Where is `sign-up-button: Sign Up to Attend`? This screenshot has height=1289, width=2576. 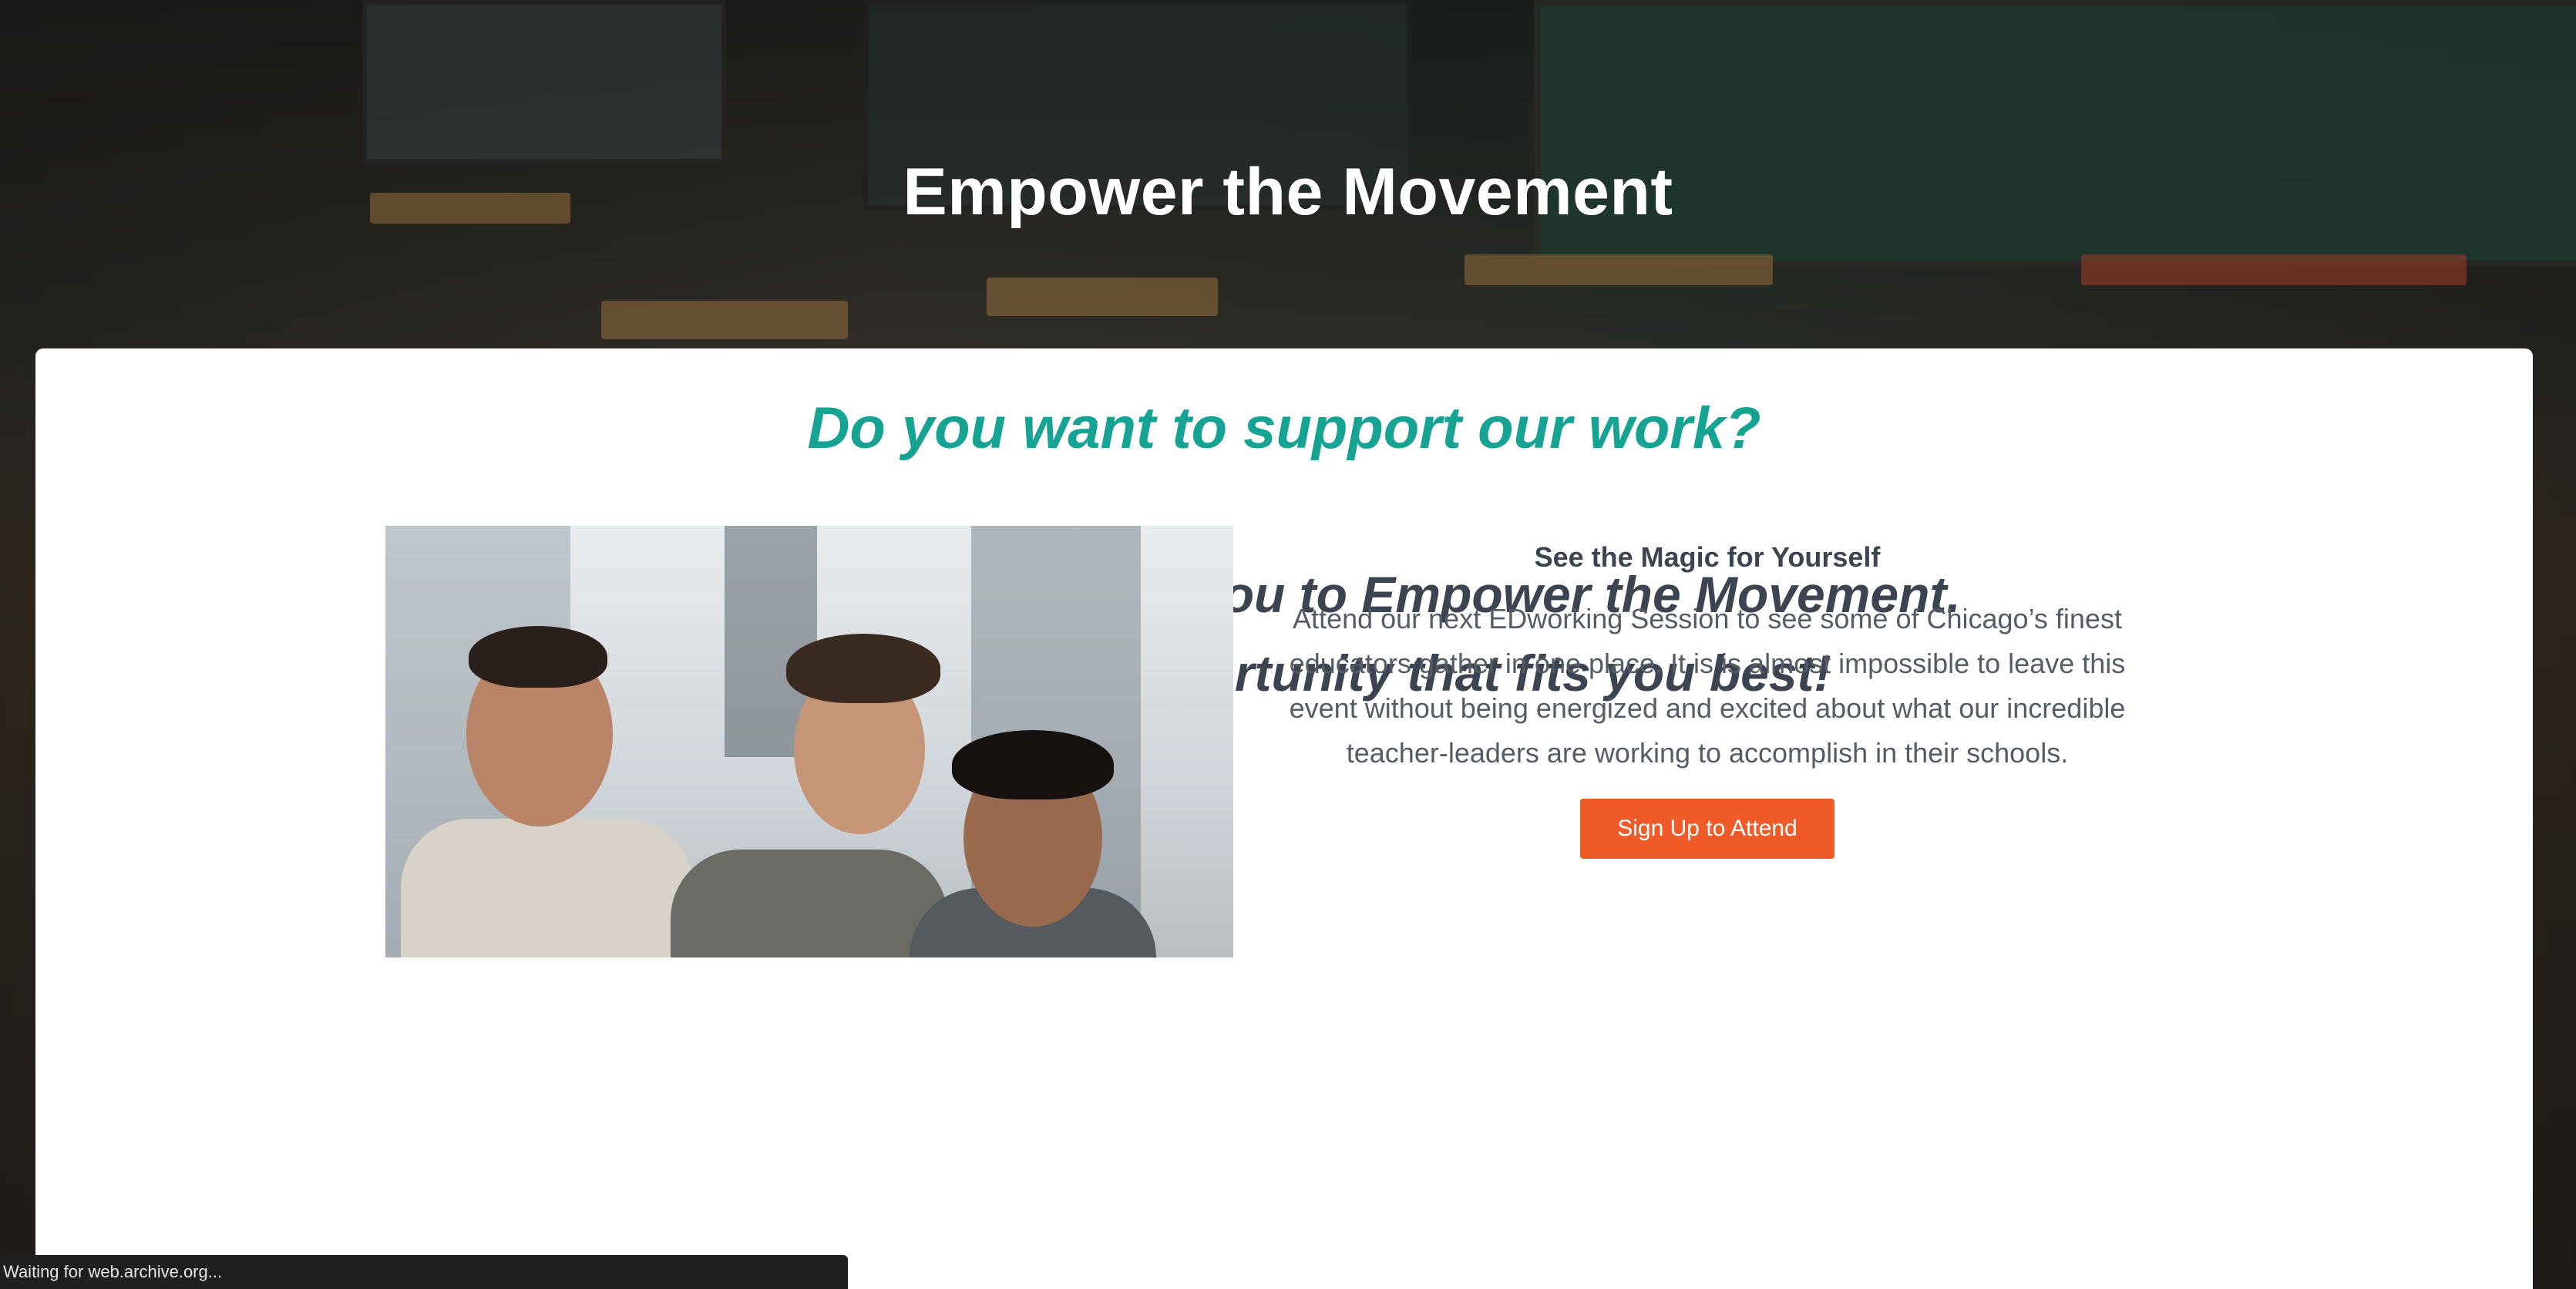 sign-up-button: Sign Up to Attend is located at coordinates (1707, 829).